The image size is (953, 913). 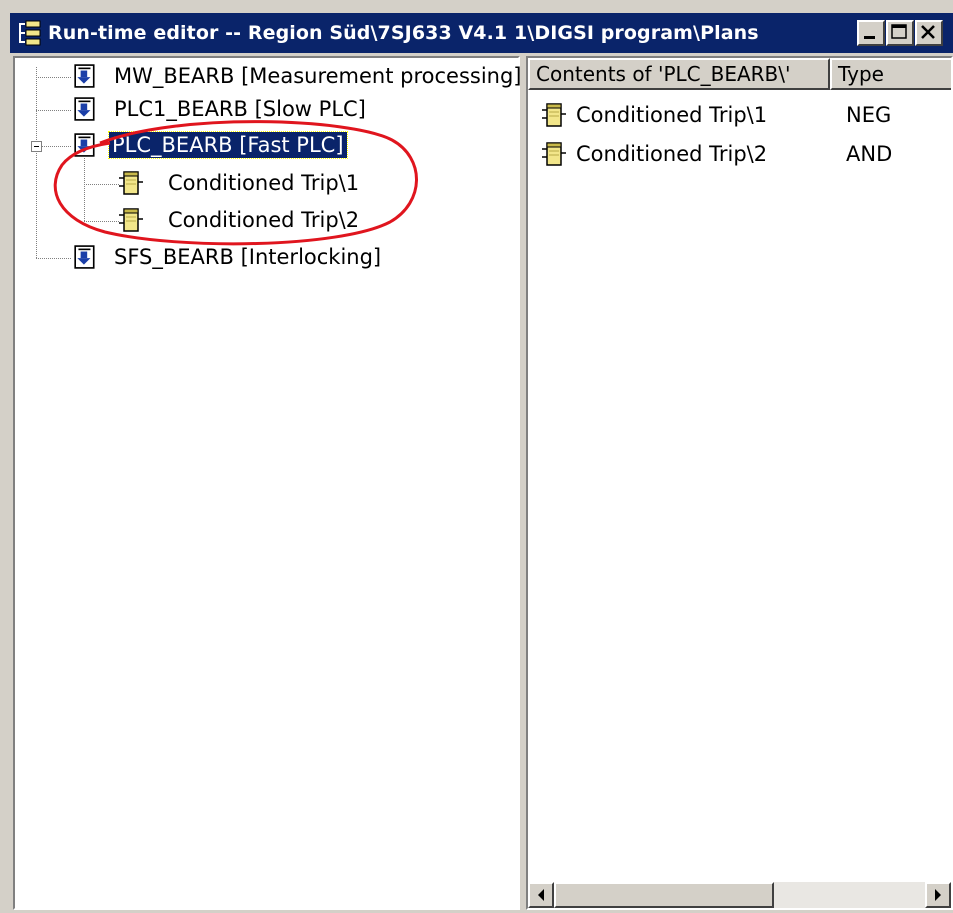 What do you see at coordinates (228, 145) in the screenshot?
I see `tree-item-label: PLC_BEARB [Fast PLC]` at bounding box center [228, 145].